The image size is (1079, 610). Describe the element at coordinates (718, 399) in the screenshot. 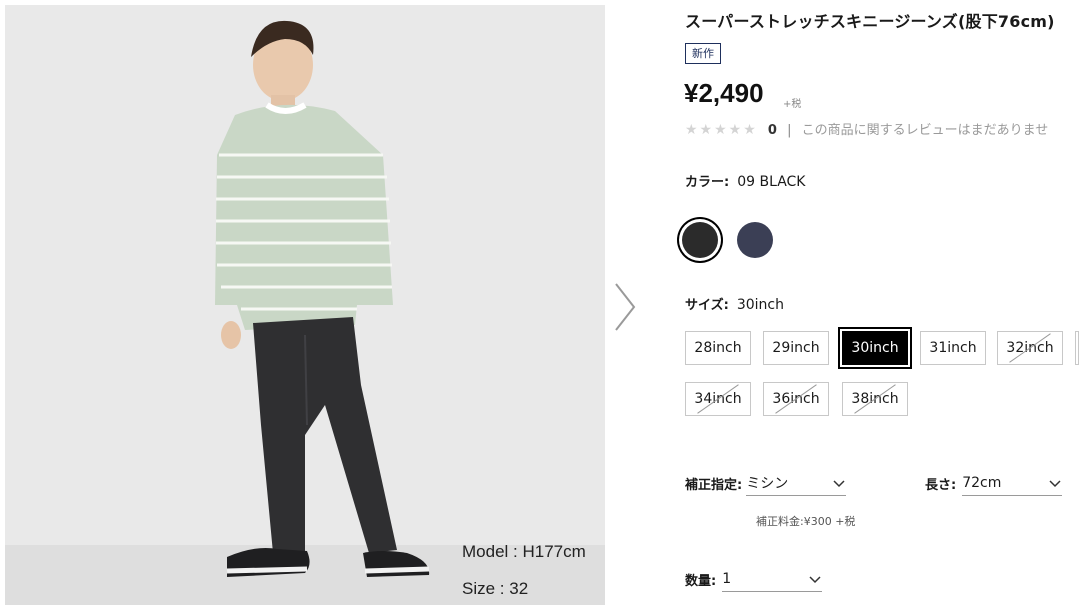

I see `size-option-34: 34inch` at that location.